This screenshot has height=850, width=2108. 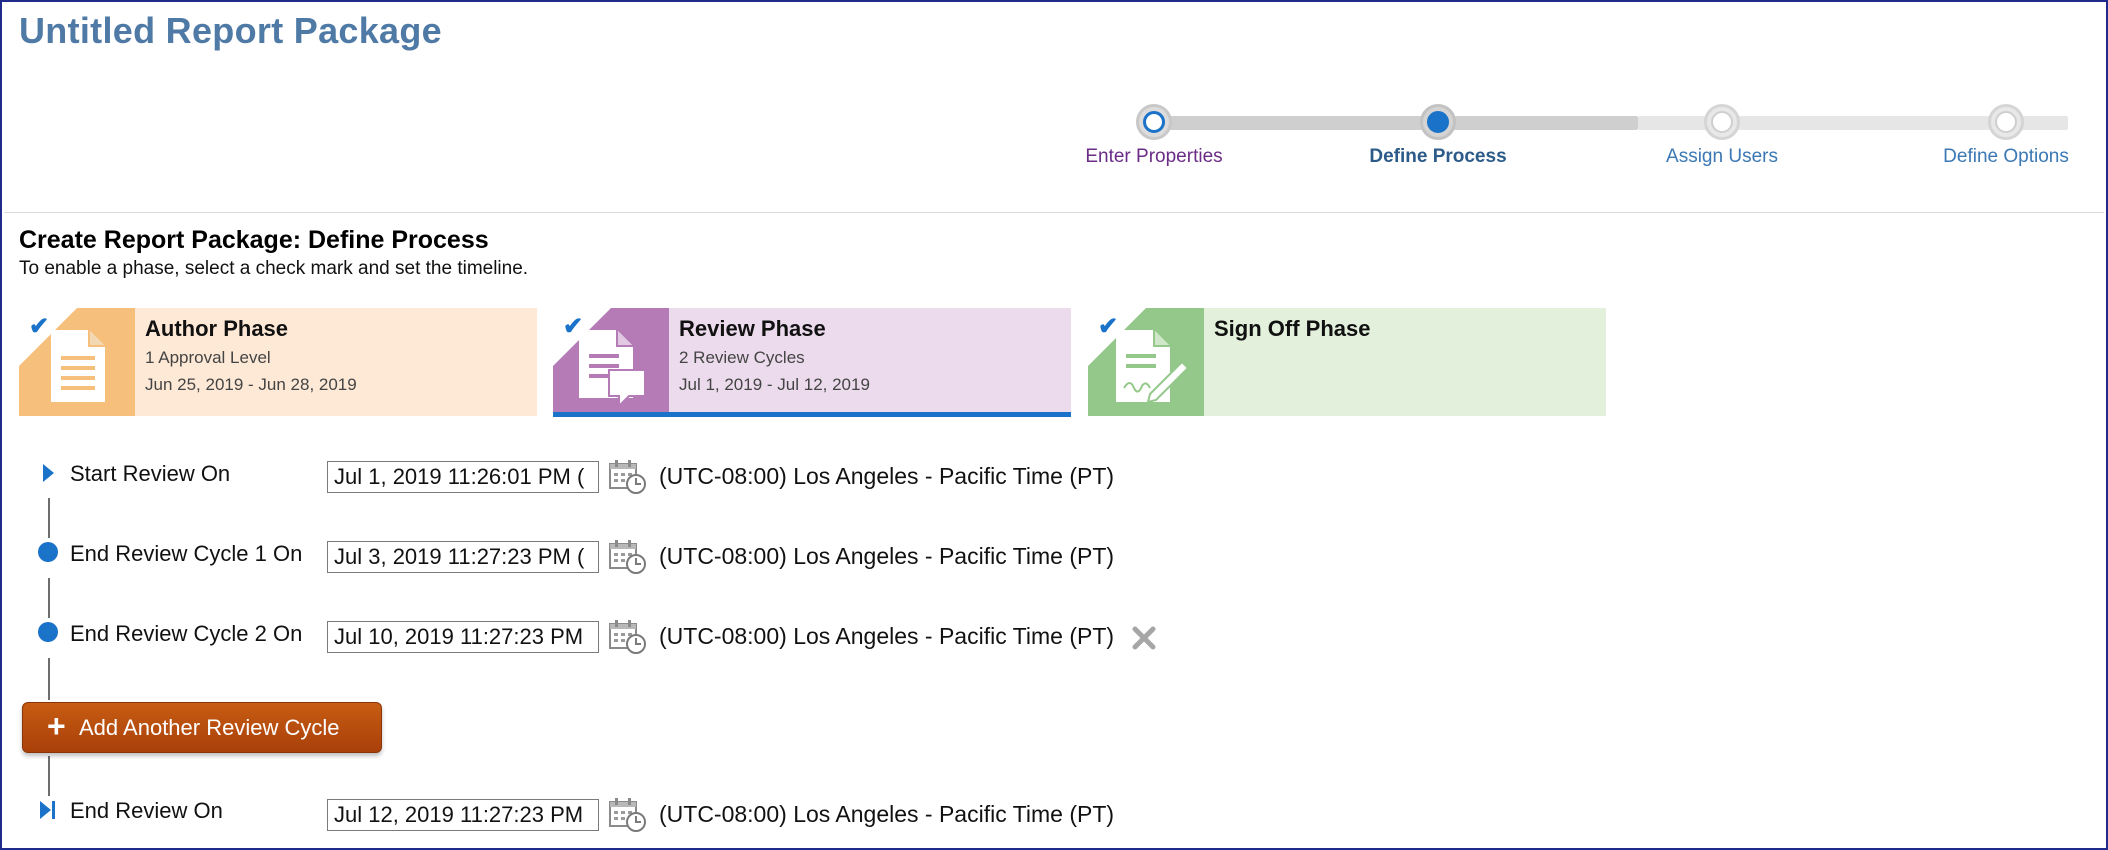 I want to click on phase-subtitle: 1 Approval Level, so click(x=208, y=357).